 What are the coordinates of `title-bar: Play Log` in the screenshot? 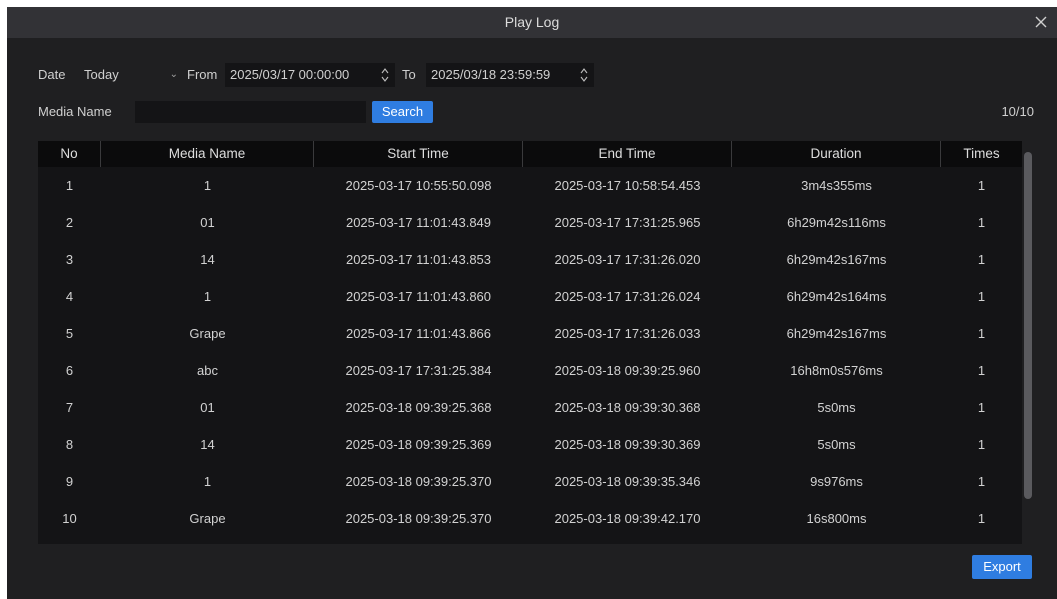 It's located at (532, 22).